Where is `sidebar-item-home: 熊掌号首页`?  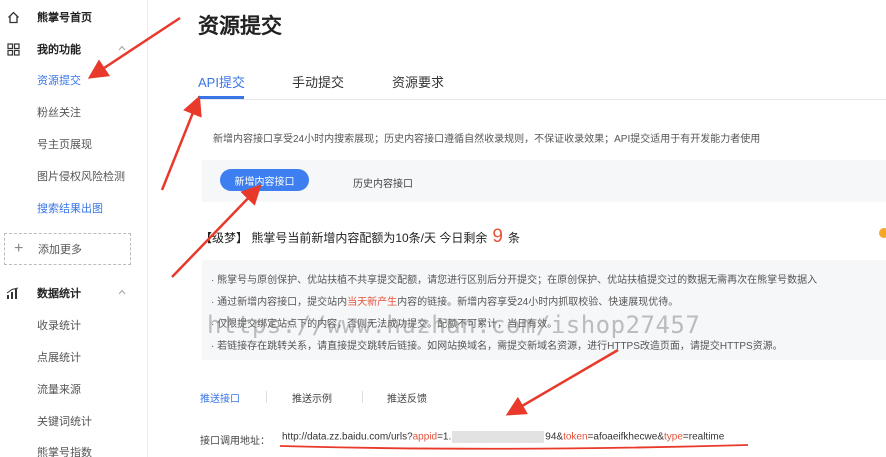
sidebar-item-home: 熊掌号首页 is located at coordinates (74, 17).